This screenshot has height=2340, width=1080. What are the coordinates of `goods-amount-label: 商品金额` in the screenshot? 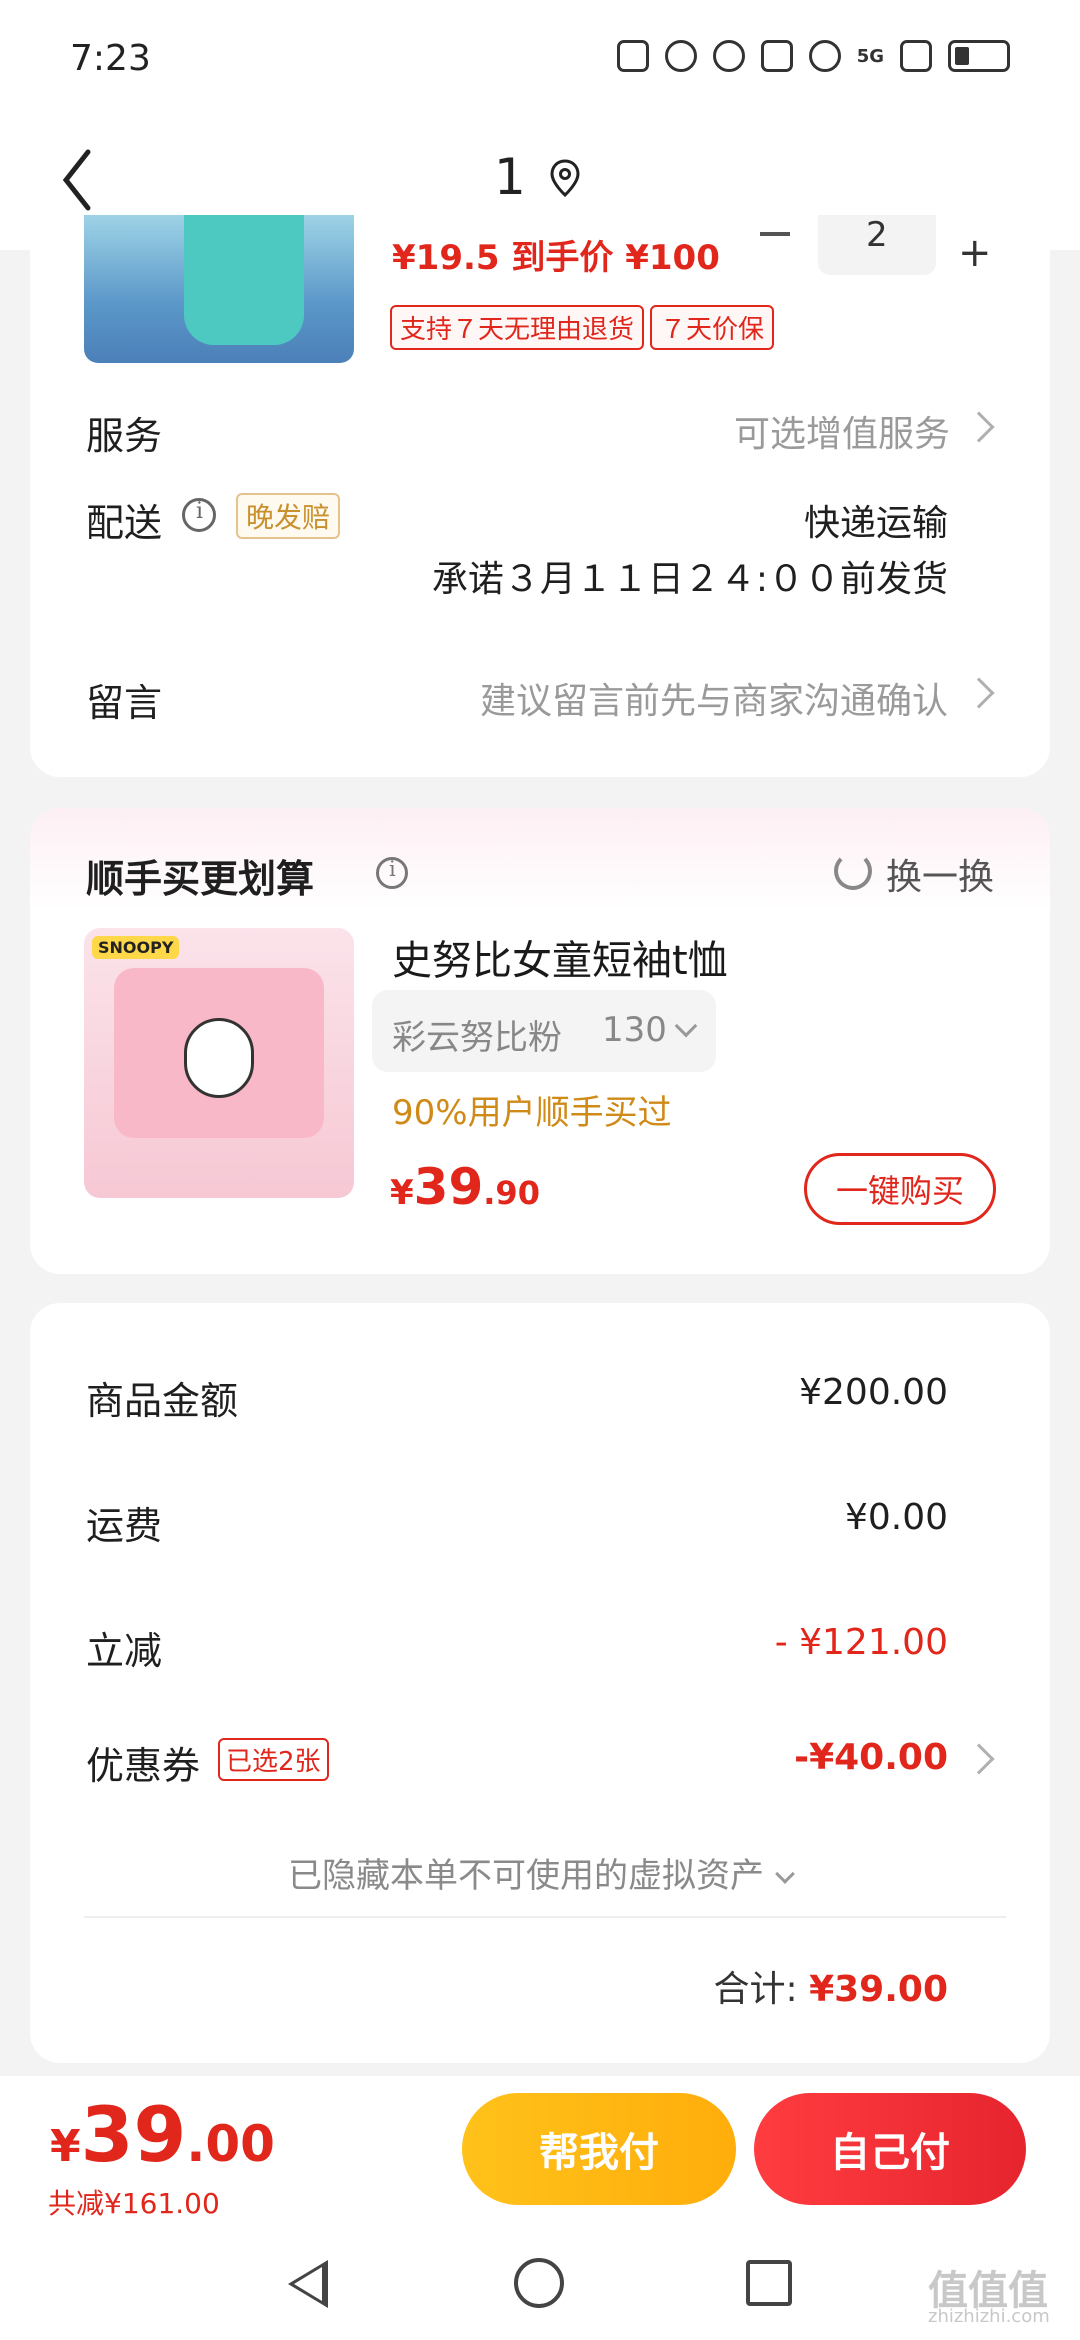 It's located at (162, 1401).